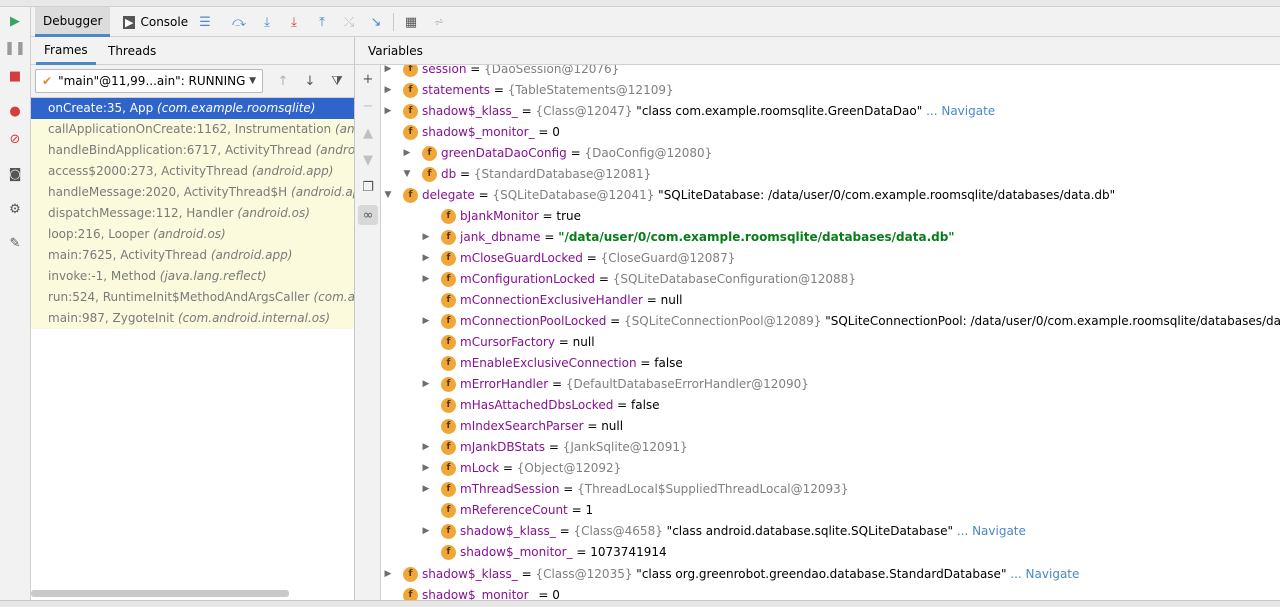  What do you see at coordinates (500, 237) in the screenshot?
I see `variable-name: jank_dbname` at bounding box center [500, 237].